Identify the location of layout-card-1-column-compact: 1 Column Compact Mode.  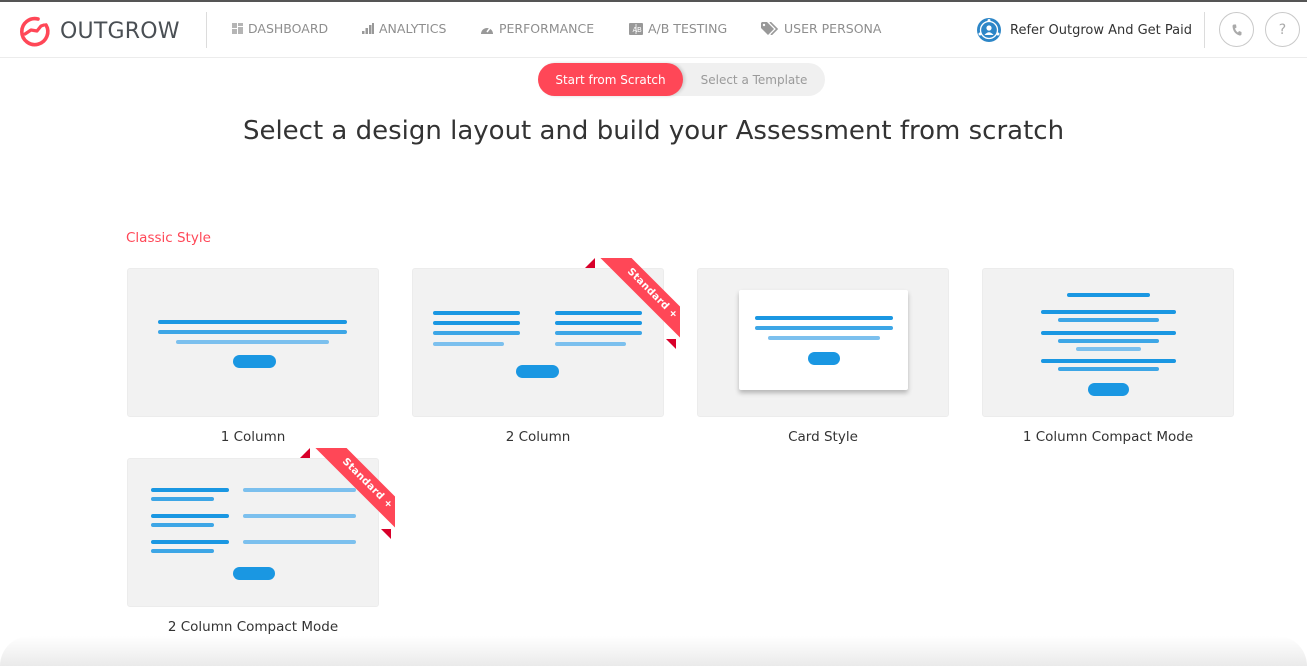
(1108, 356).